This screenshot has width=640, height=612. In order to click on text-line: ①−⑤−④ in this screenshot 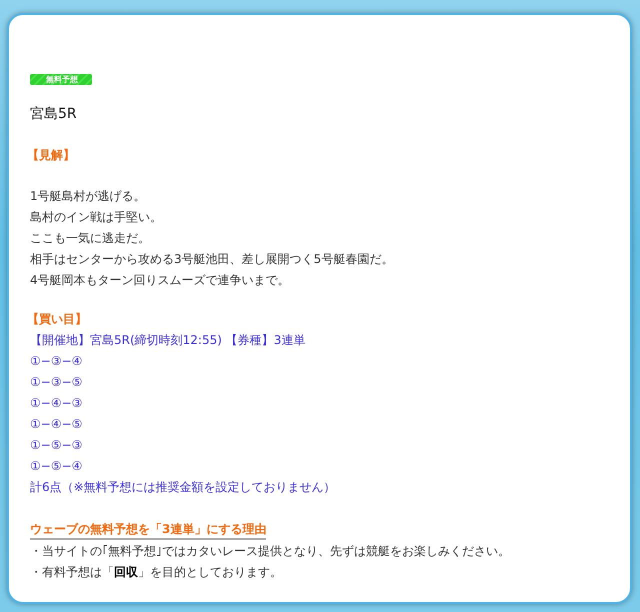, I will do `click(57, 466)`.